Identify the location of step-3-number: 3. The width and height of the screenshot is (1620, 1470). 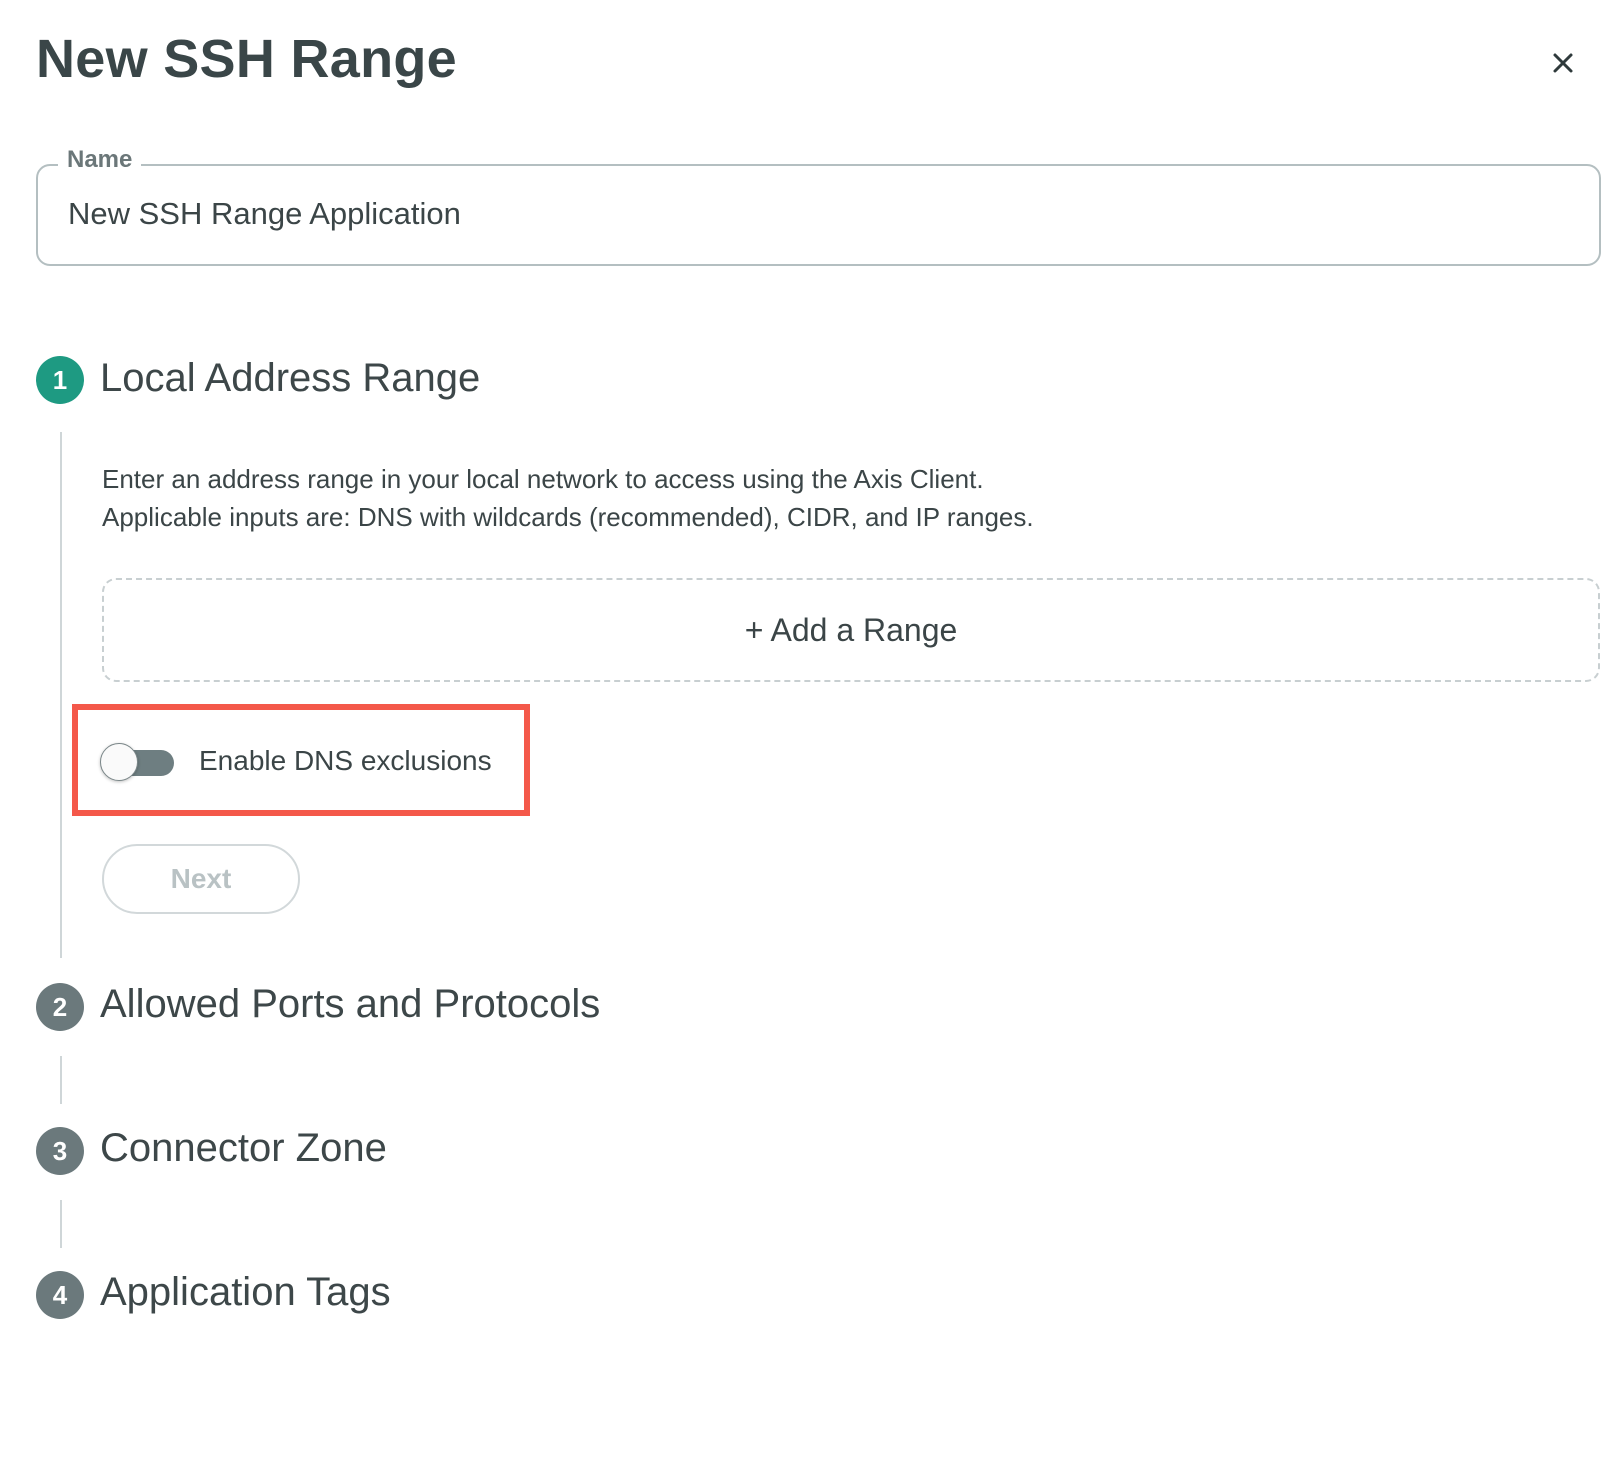
(60, 1151).